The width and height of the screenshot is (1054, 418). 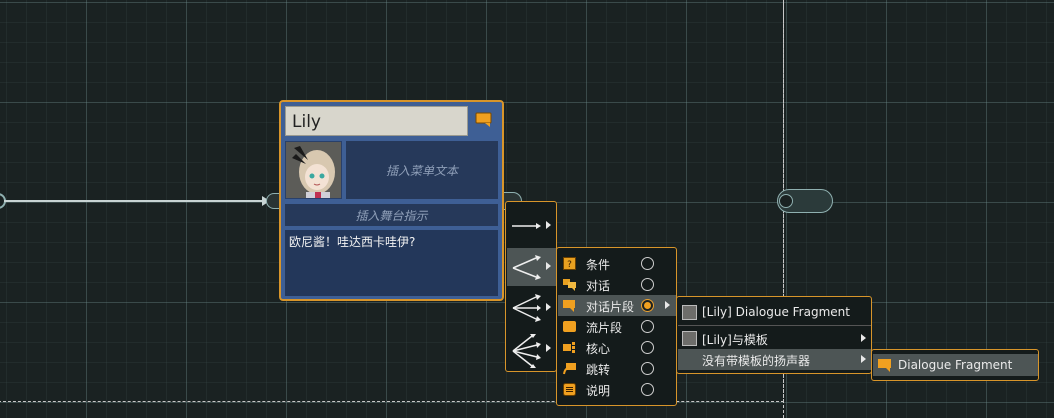 I want to click on menu-item-three-connections, so click(x=531, y=308).